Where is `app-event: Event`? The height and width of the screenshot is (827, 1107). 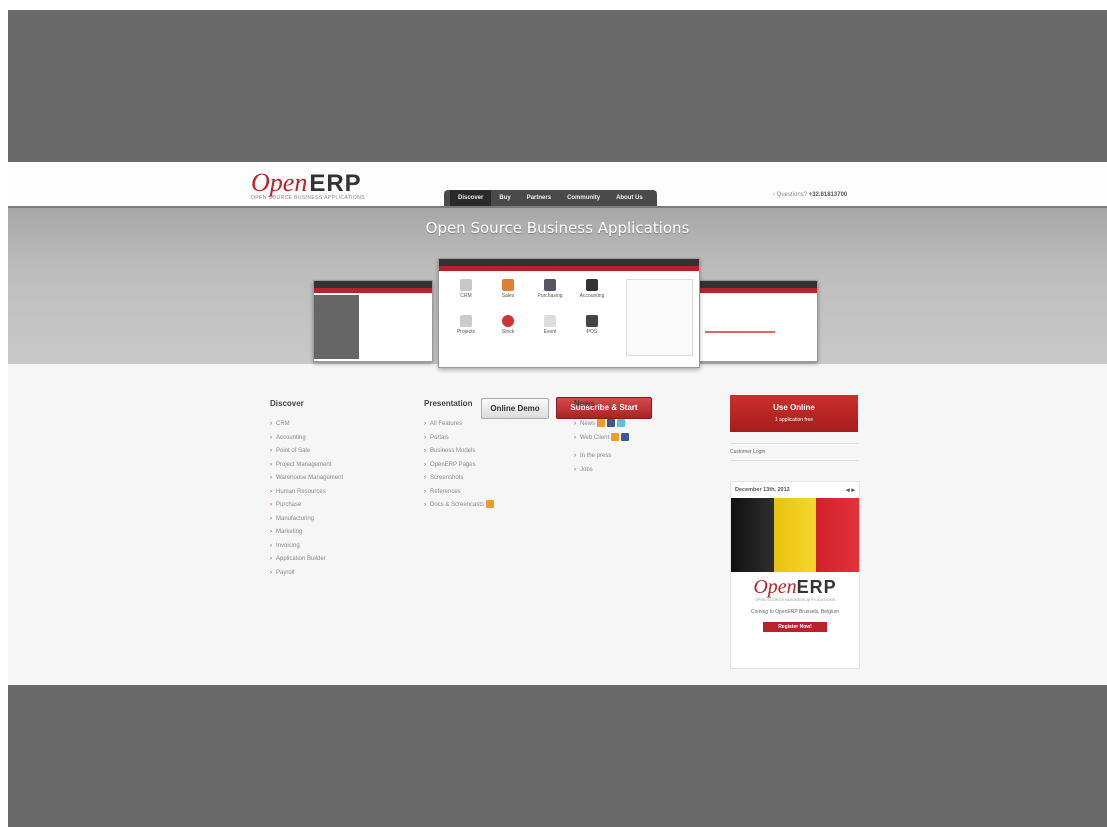
app-event: Event is located at coordinates (550, 329).